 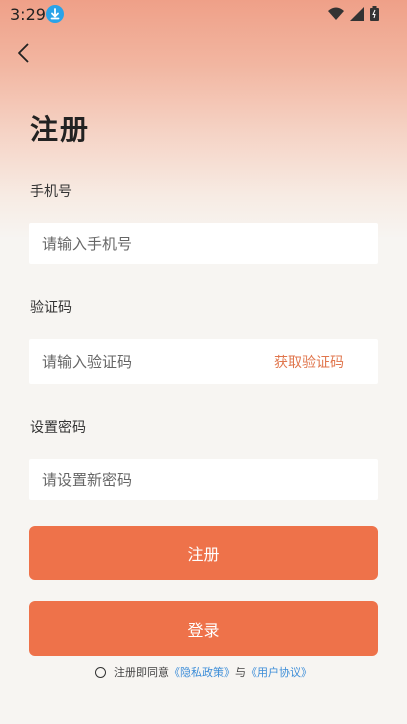 I want to click on status-bar: 3:29, so click(x=203, y=15).